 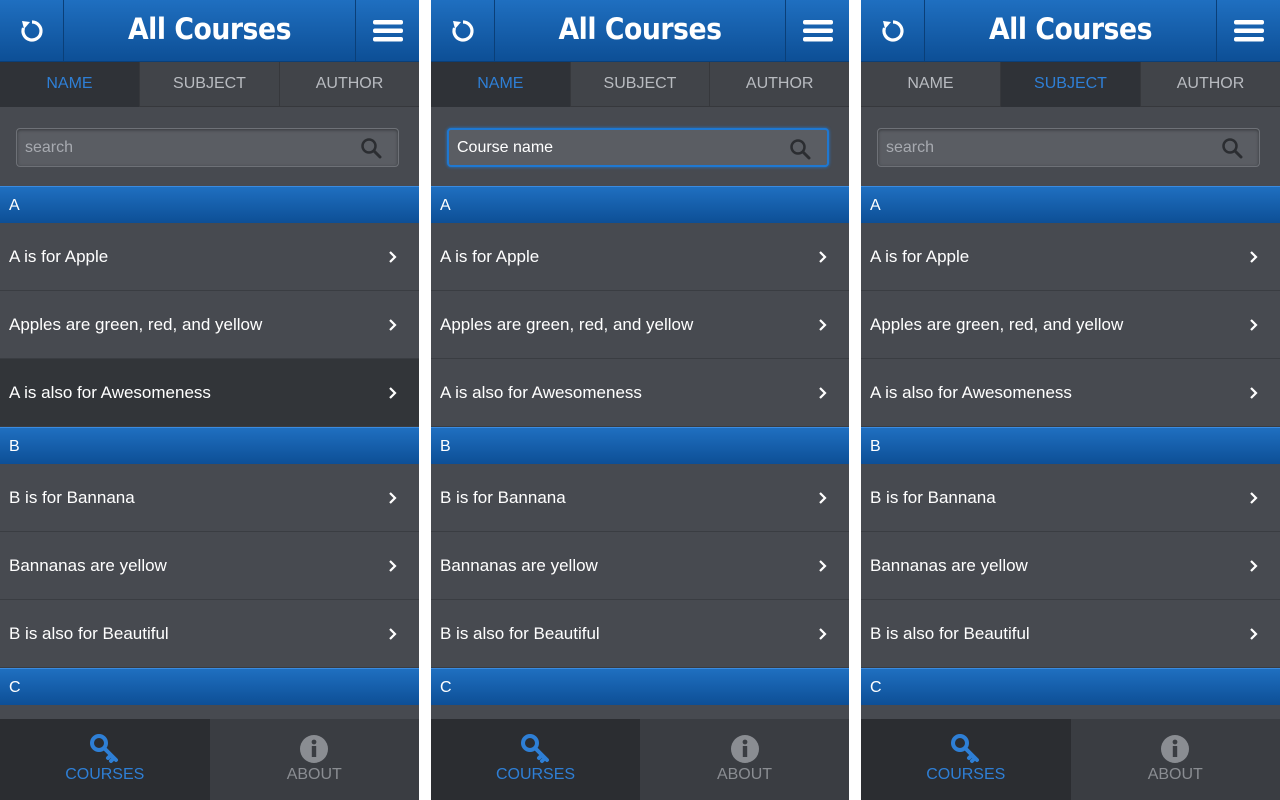 What do you see at coordinates (89, 633) in the screenshot?
I see `list-item-label: B is also for Beautiful` at bounding box center [89, 633].